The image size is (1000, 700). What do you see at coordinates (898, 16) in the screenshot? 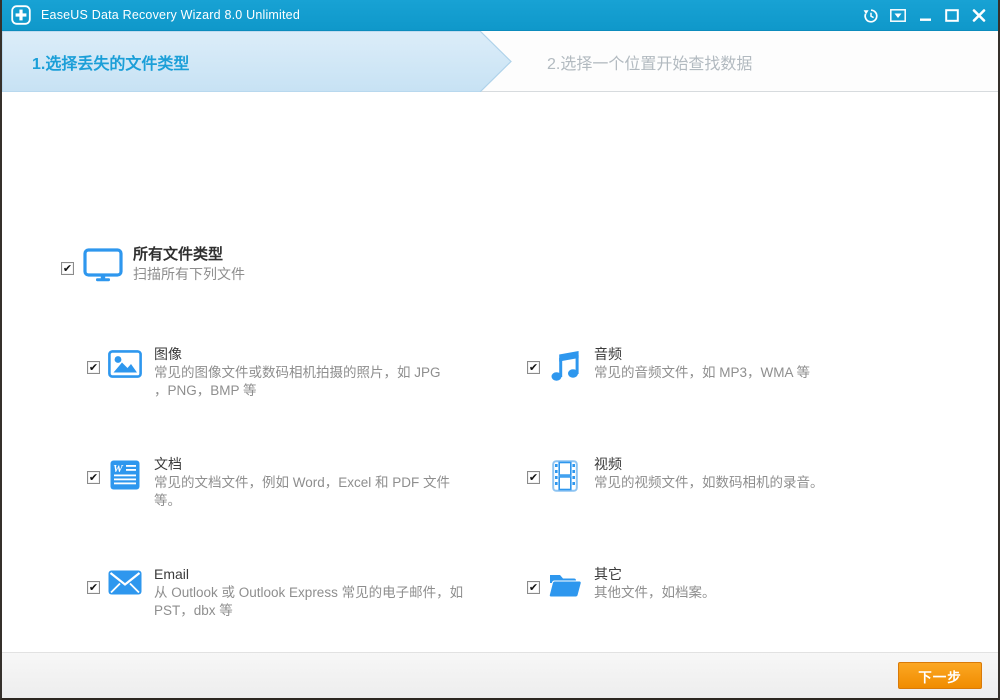
I see `window-menu-icon` at bounding box center [898, 16].